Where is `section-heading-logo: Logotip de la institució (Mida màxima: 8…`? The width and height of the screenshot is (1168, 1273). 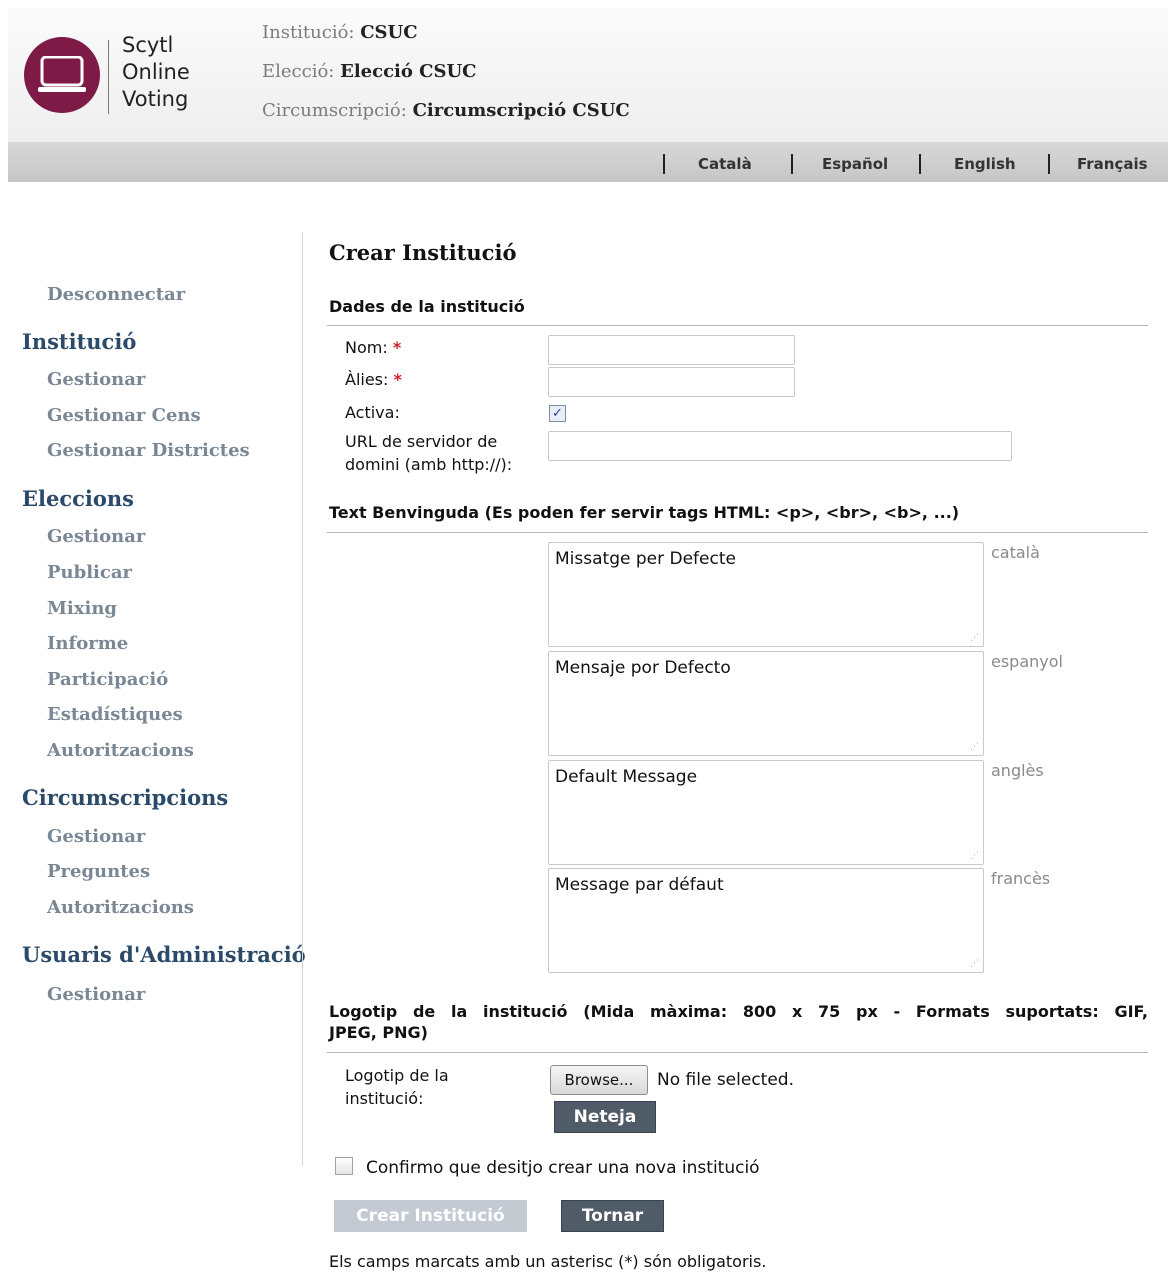
section-heading-logo: Logotip de la institució (Mida màxima: 8… is located at coordinates (738, 1022).